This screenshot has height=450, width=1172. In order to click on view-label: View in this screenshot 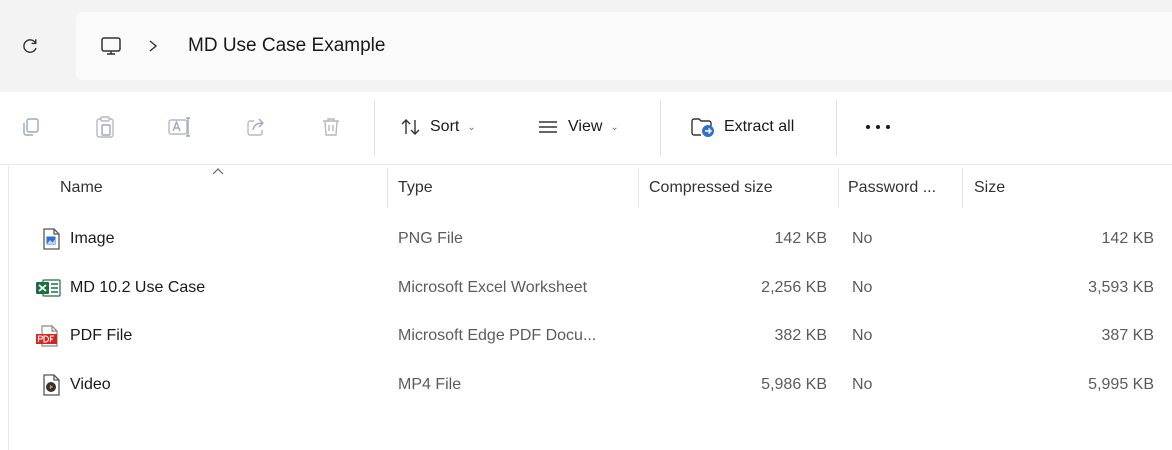, I will do `click(585, 126)`.